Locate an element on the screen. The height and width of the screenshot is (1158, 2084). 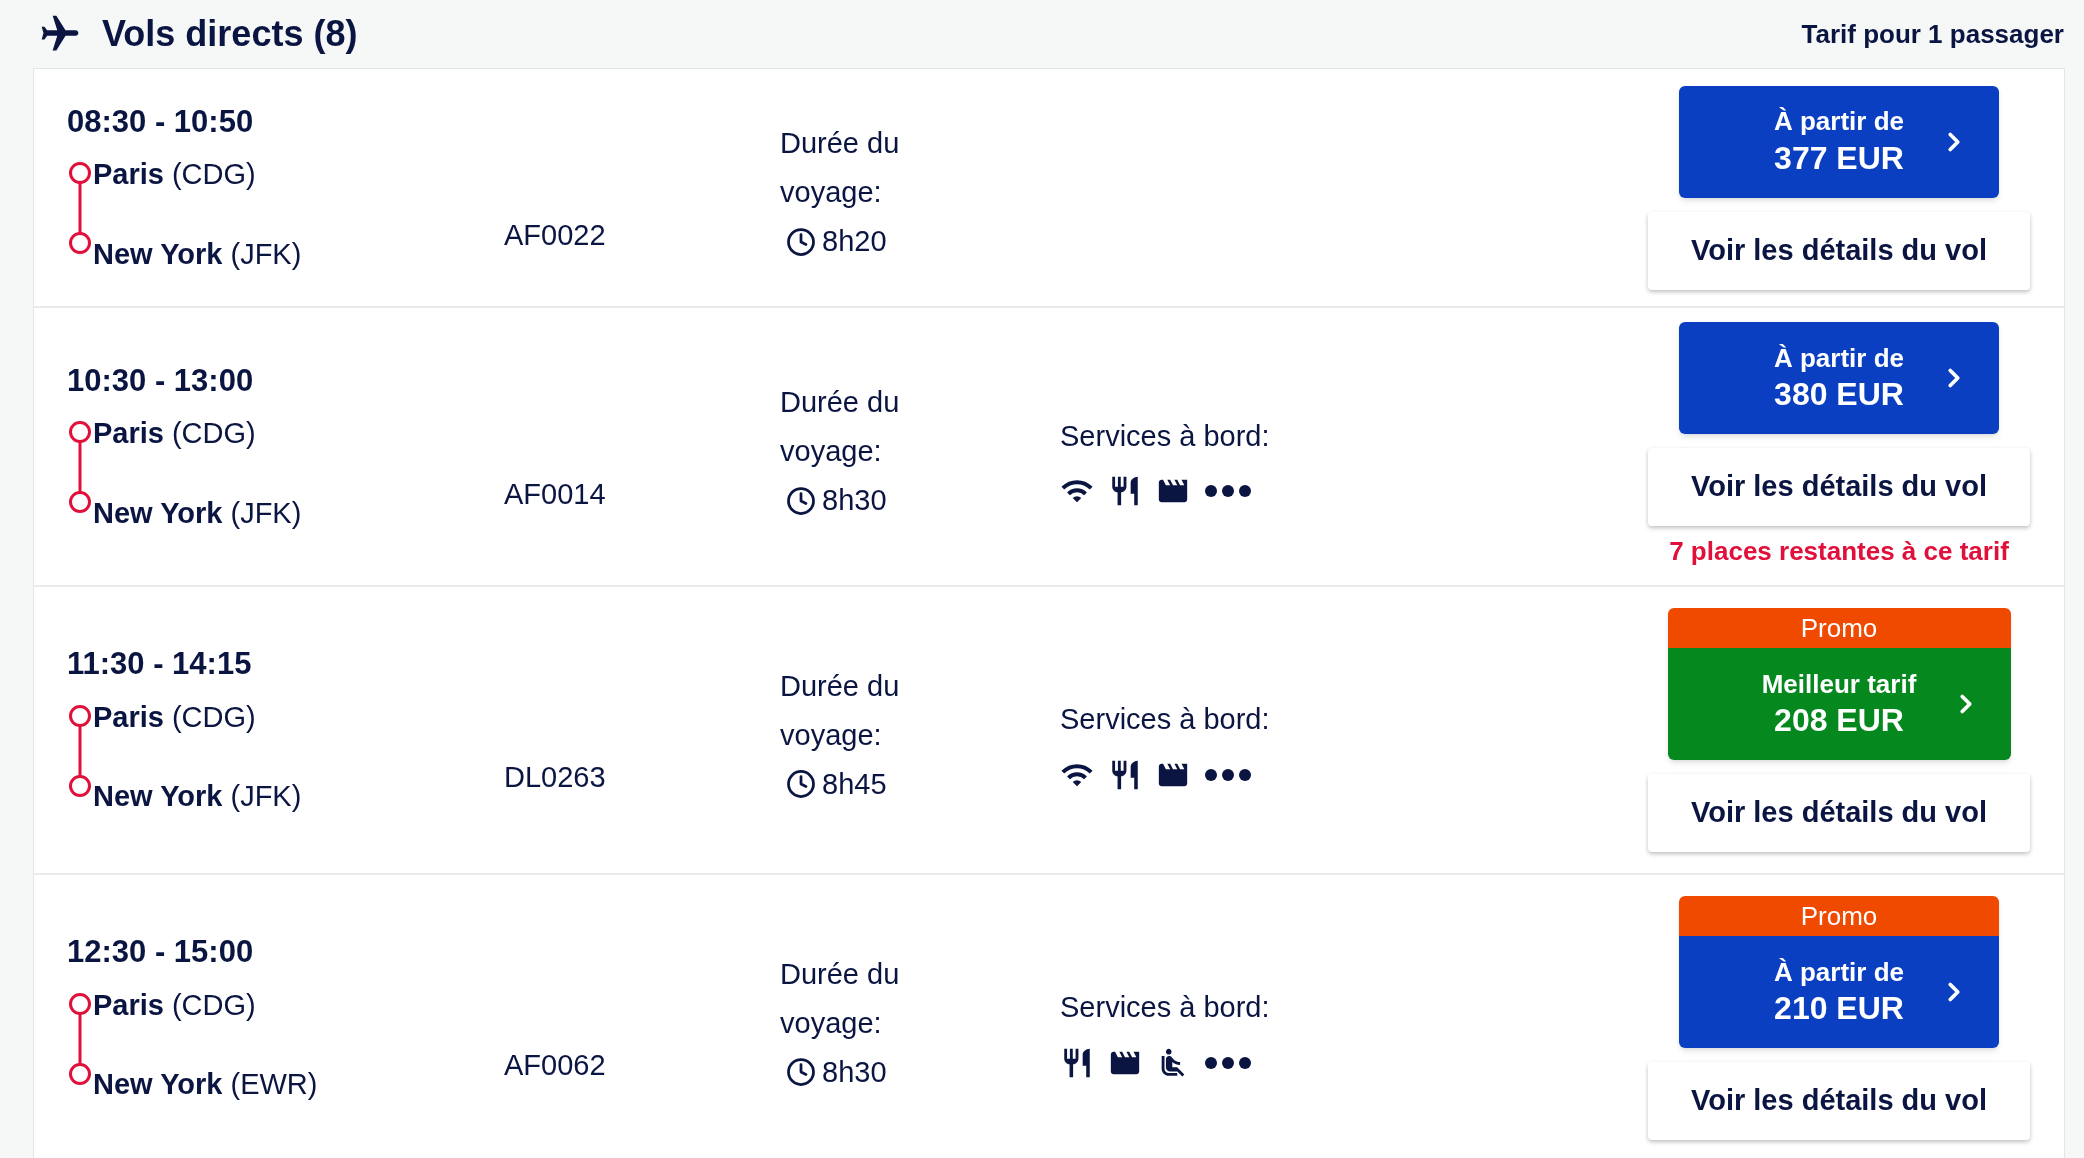
price-button: Meilleur tarif 208 EUR is located at coordinates (1839, 704).